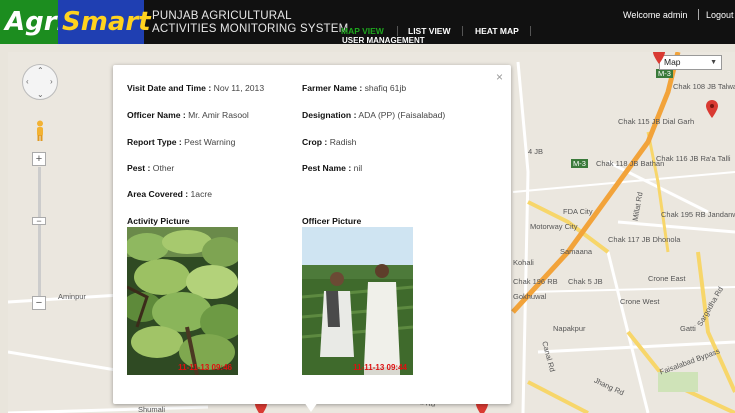 This screenshot has width=735, height=413. Describe the element at coordinates (154, 142) in the screenshot. I see `report-type-label: Report Type :` at that location.